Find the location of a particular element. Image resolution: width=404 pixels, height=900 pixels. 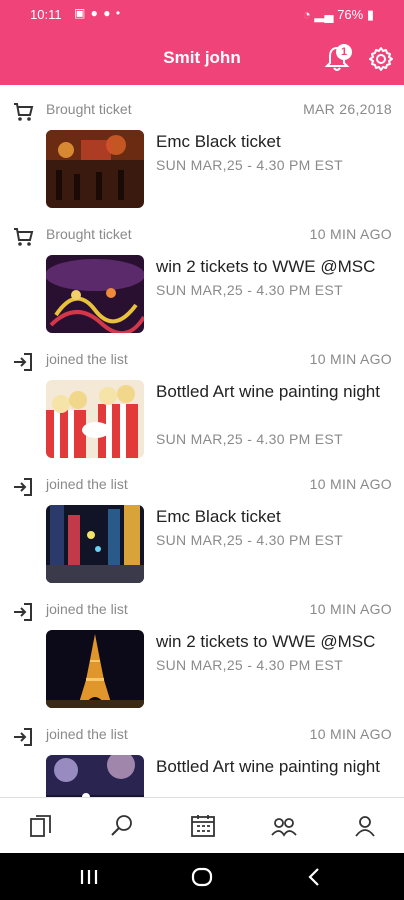

profile-icon is located at coordinates (365, 826).